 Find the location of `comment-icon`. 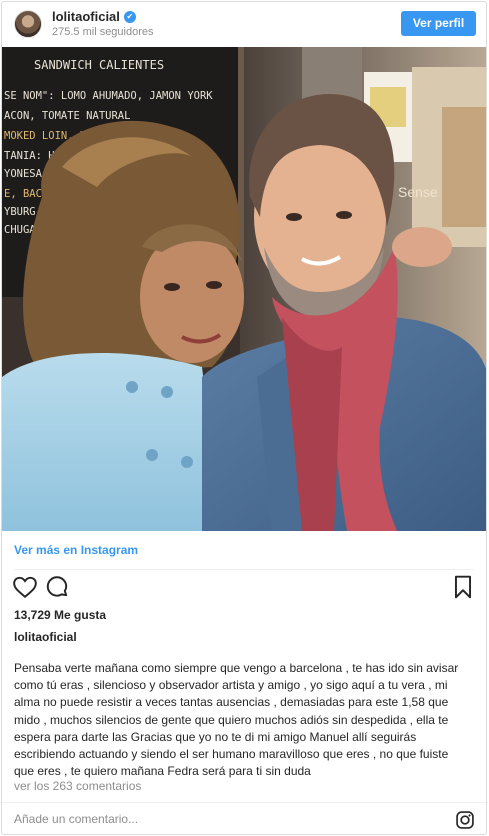

comment-icon is located at coordinates (57, 587).